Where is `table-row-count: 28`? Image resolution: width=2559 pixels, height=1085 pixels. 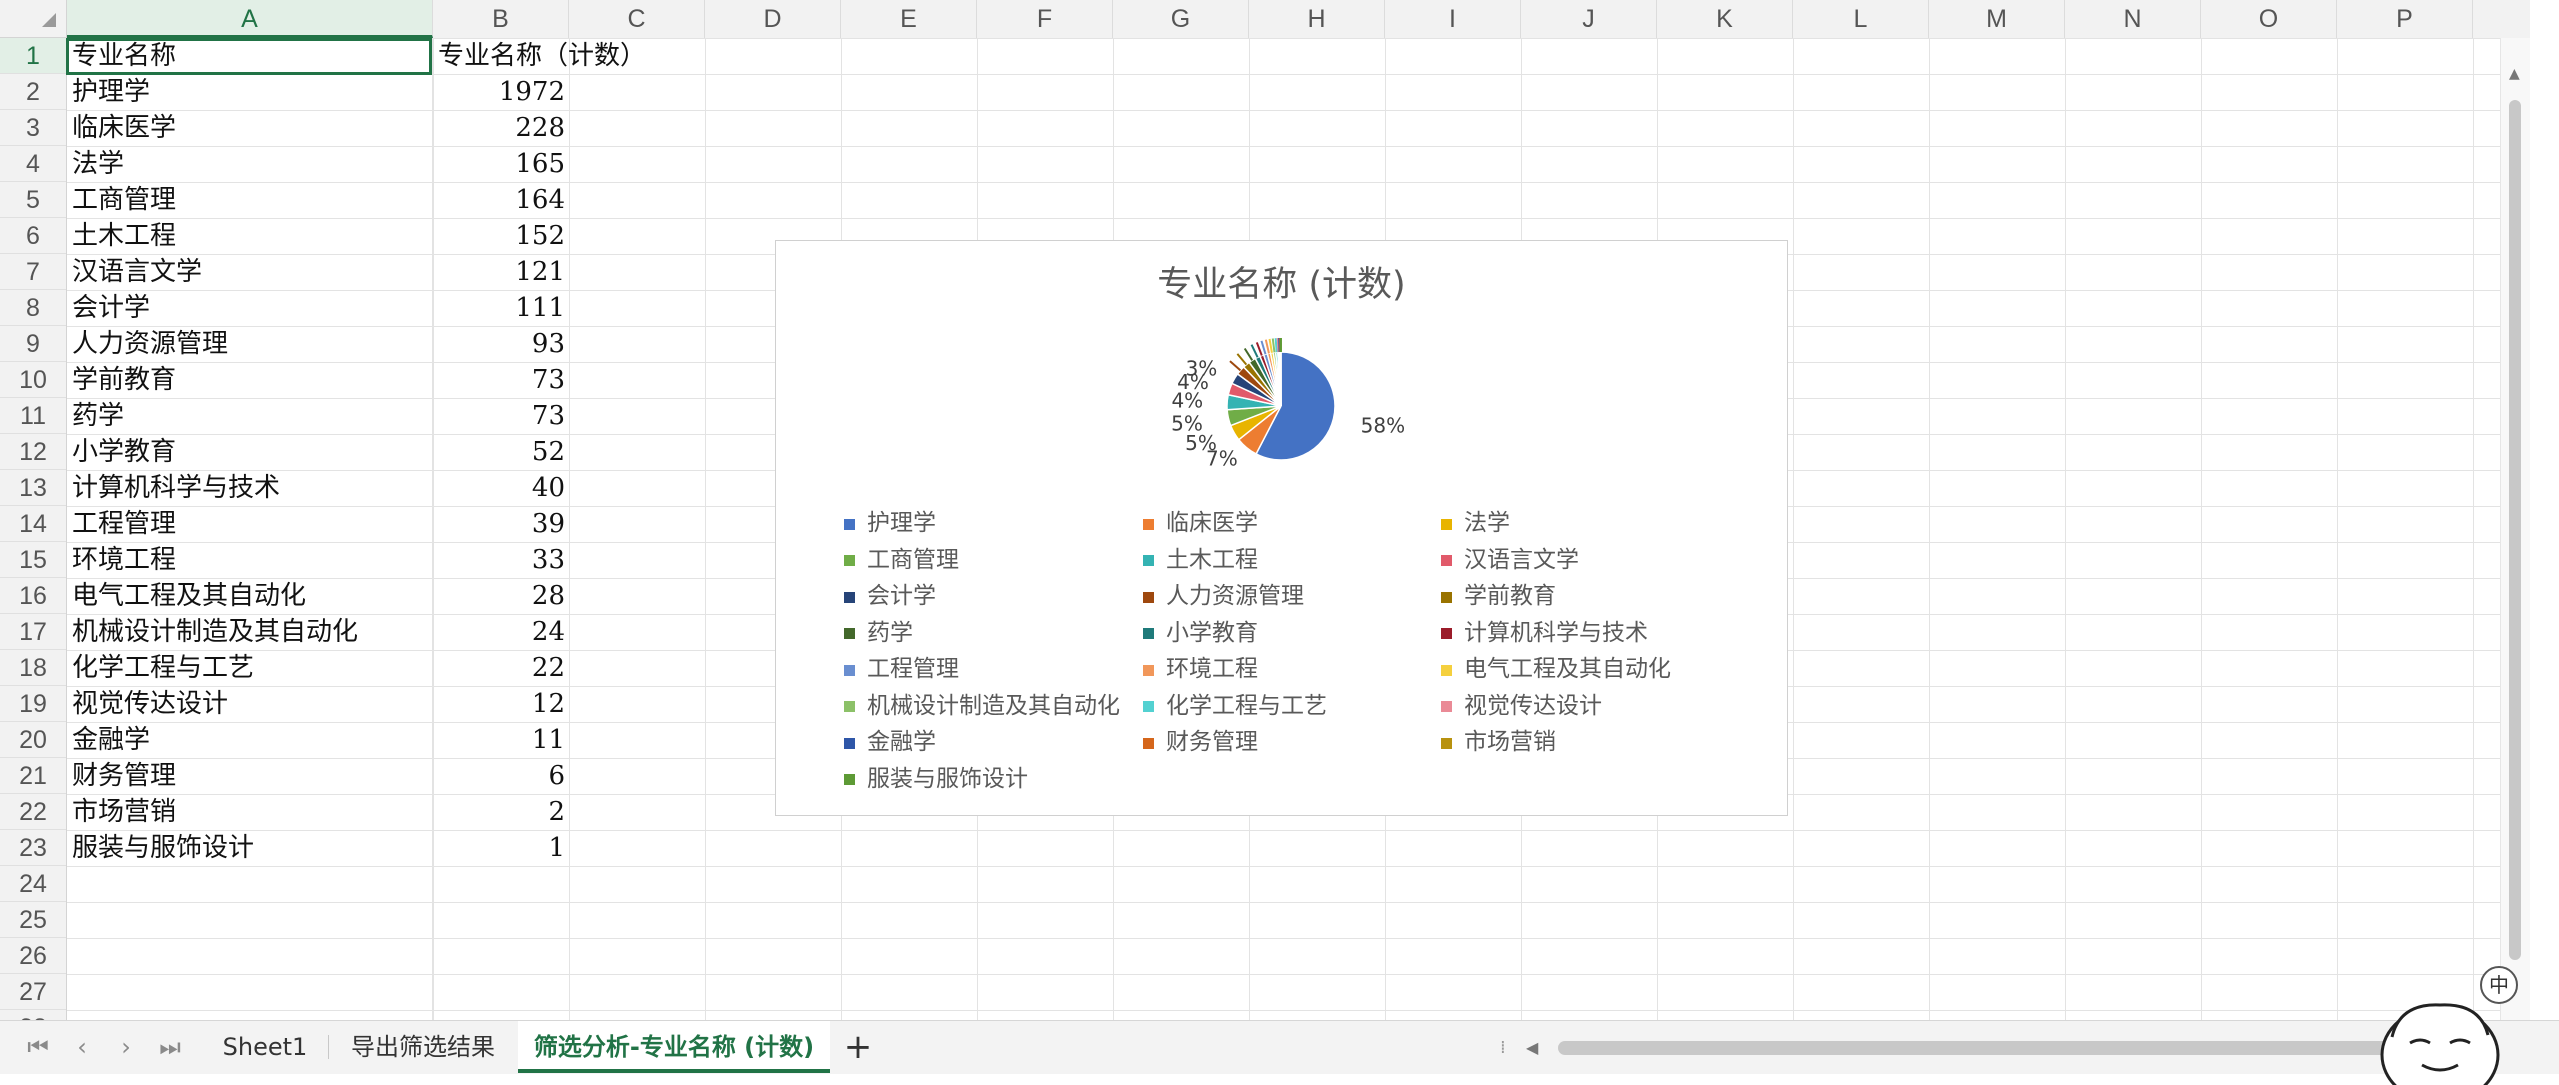
table-row-count: 28 is located at coordinates (501, 596).